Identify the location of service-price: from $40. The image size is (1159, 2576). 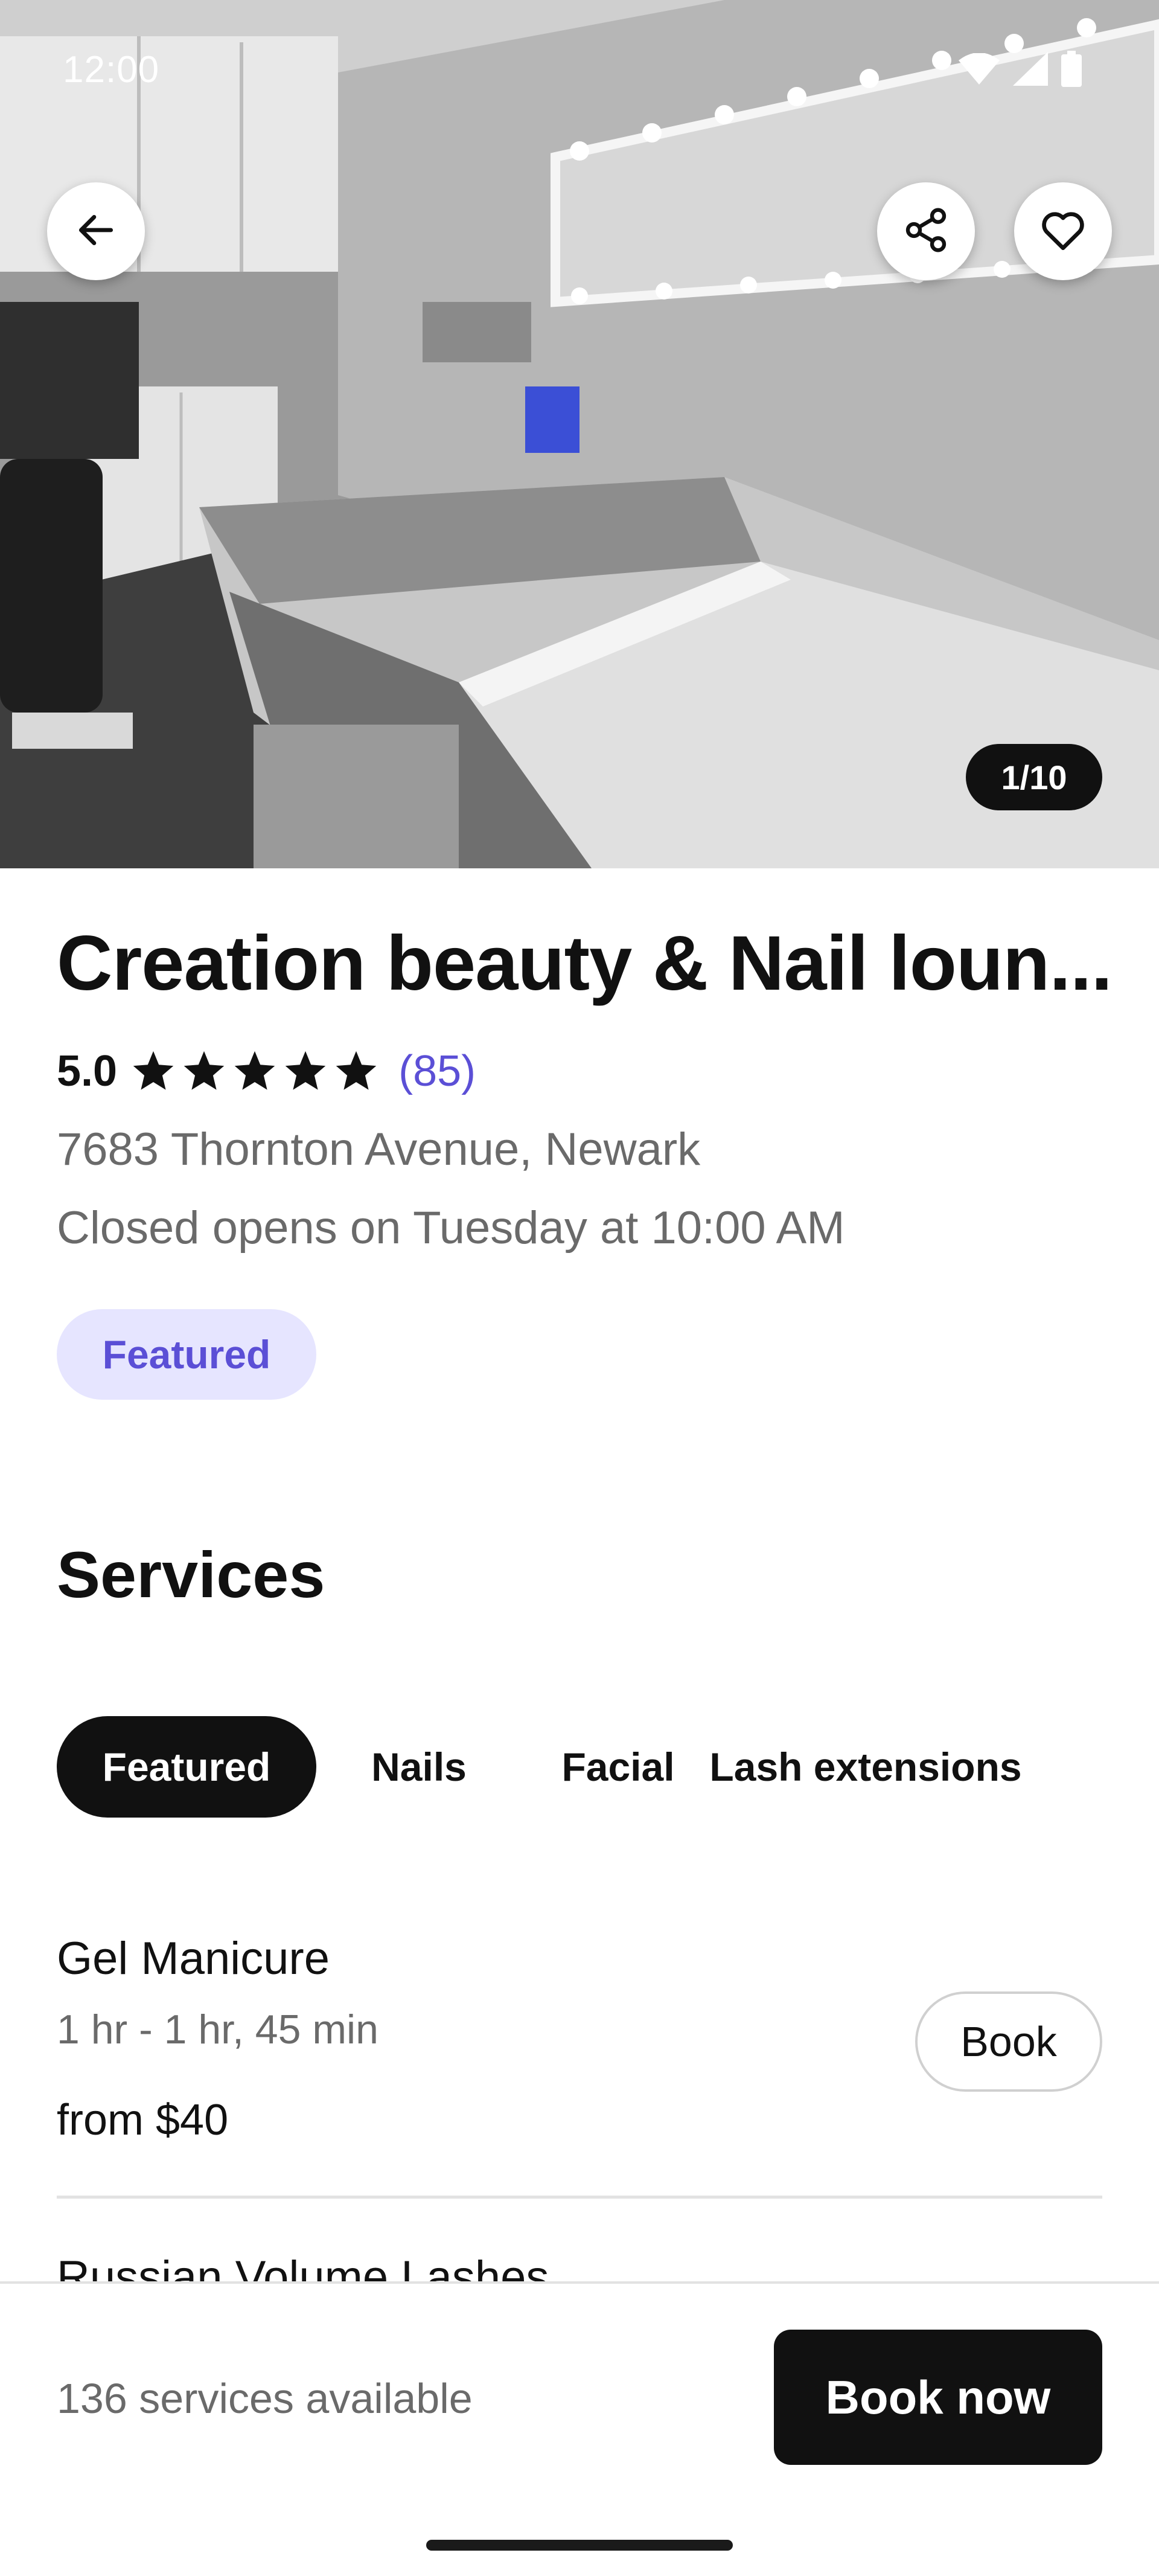
(143, 2120).